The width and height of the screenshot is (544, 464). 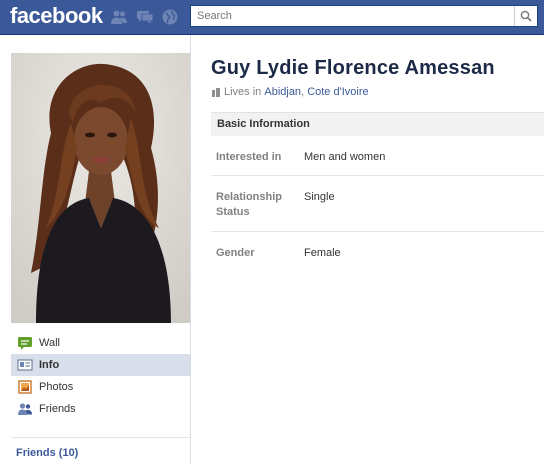 I want to click on search-icon, so click(x=526, y=16).